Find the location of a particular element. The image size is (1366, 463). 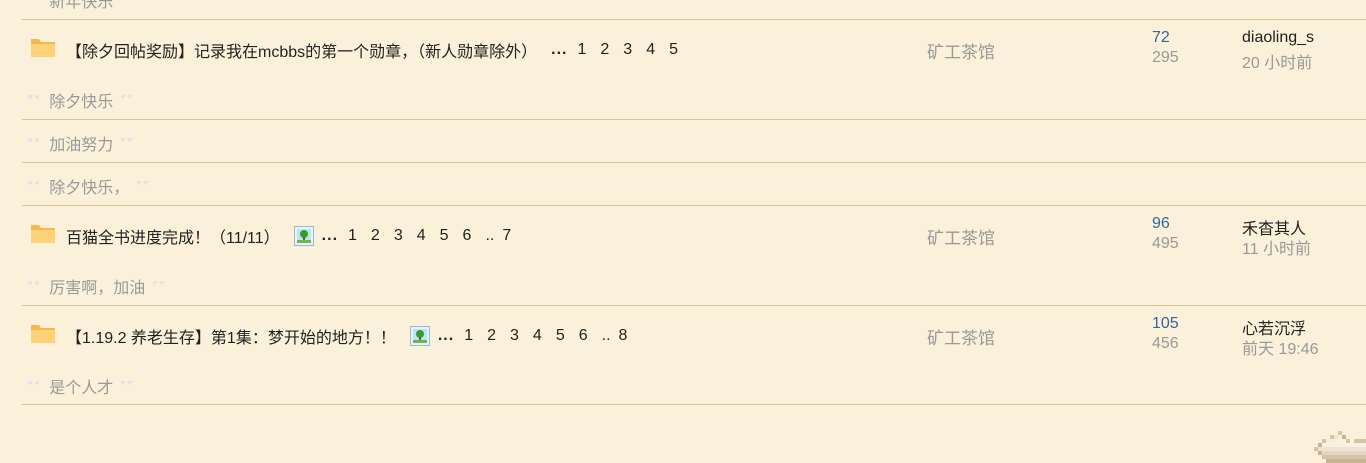

quote-text: 除夕快乐， is located at coordinates (89, 188).